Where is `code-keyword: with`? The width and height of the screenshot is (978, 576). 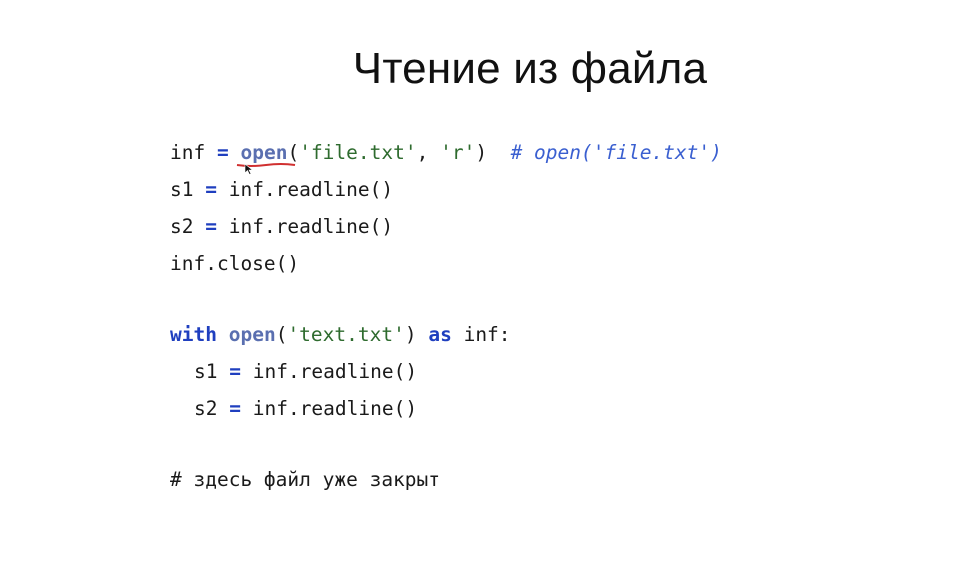
code-keyword: with is located at coordinates (193, 334).